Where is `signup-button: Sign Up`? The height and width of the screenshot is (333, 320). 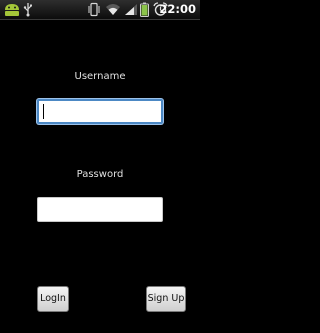
signup-button: Sign Up is located at coordinates (166, 299).